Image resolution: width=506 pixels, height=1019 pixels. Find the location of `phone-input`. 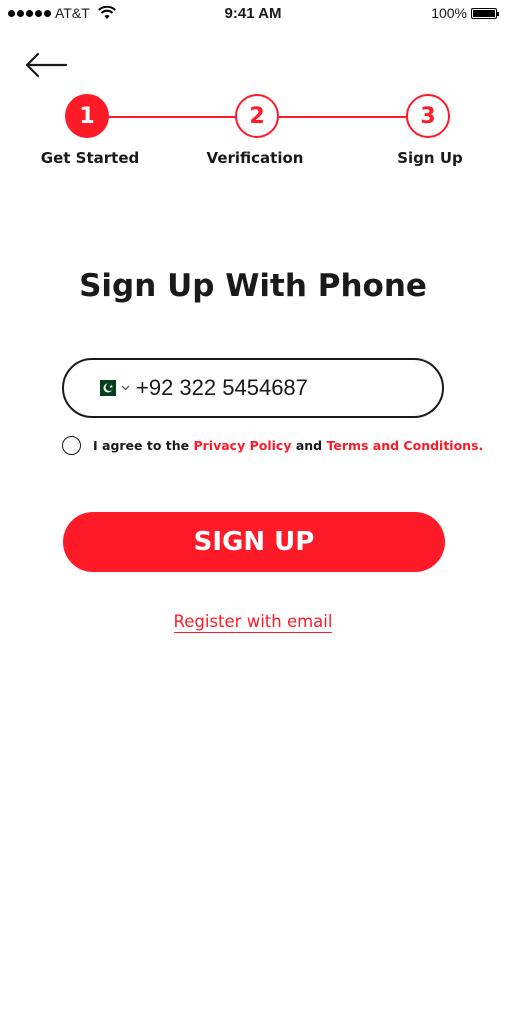

phone-input is located at coordinates (256, 388).